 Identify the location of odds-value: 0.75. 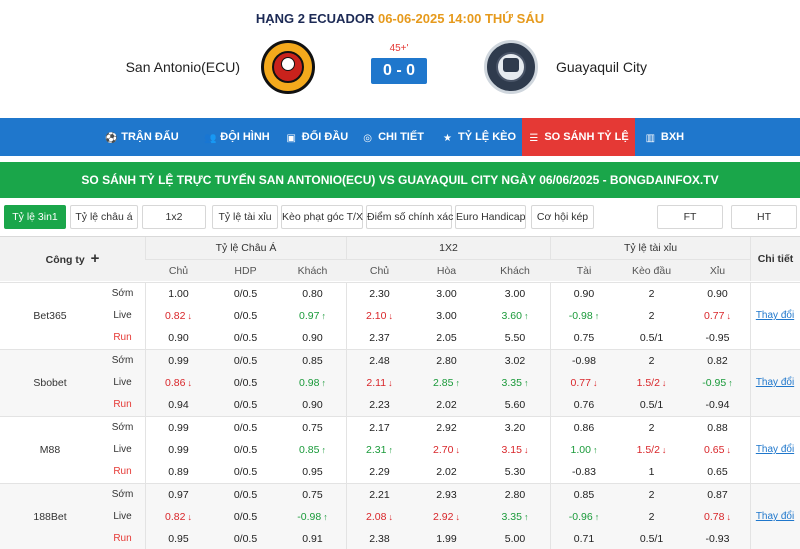
(312, 495).